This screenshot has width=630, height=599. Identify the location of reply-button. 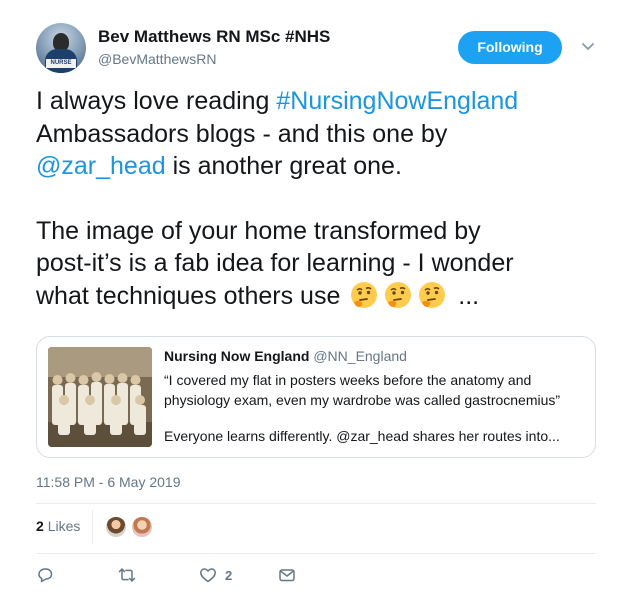
(45, 575).